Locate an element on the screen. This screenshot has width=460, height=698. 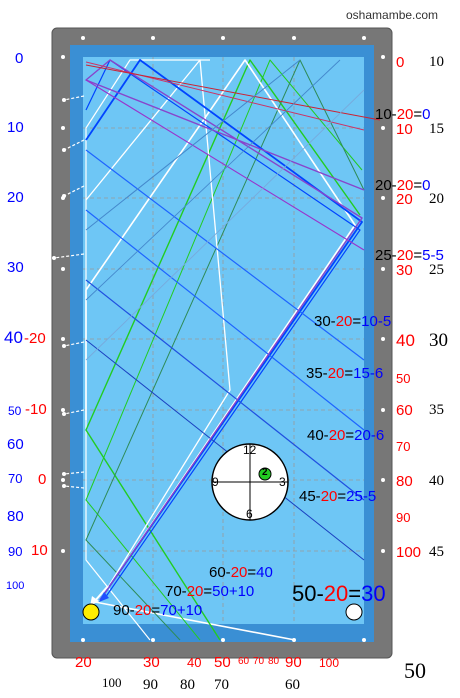
equation-45: 45-20=25-5 is located at coordinates (338, 496).